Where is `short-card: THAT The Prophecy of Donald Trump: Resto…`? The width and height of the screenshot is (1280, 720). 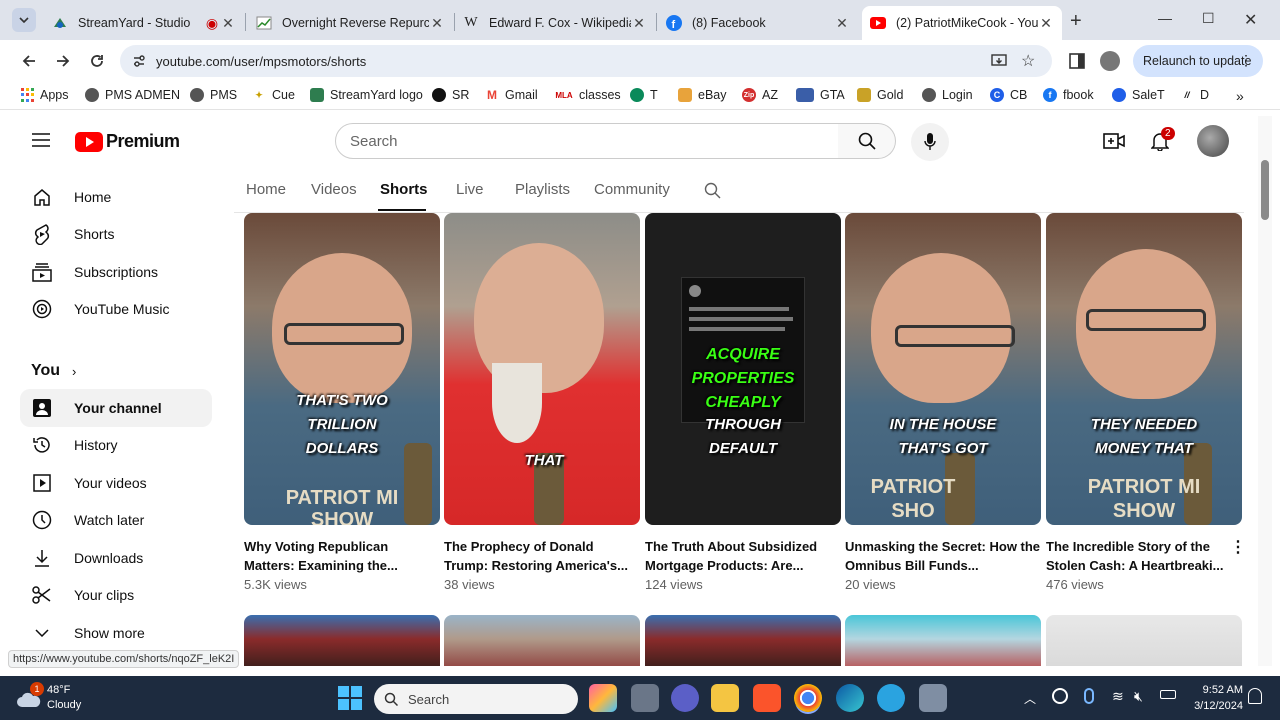 short-card: THAT The Prophecy of Donald Trump: Resto… is located at coordinates (542, 402).